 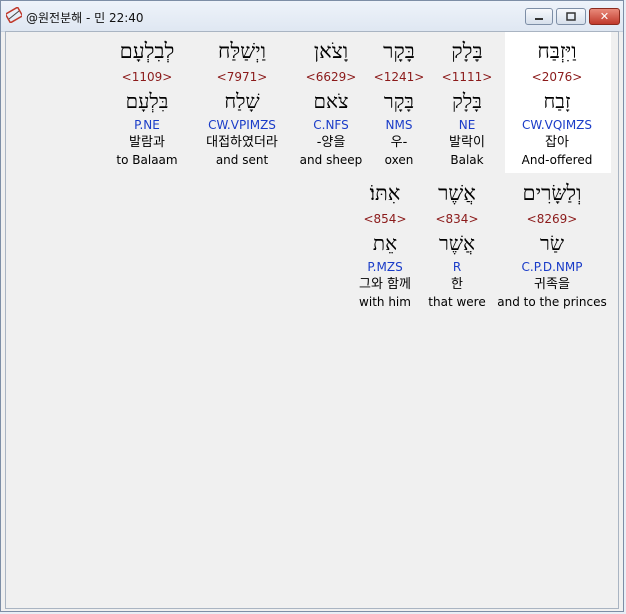 I want to click on close-button: ✕, so click(x=604, y=16).